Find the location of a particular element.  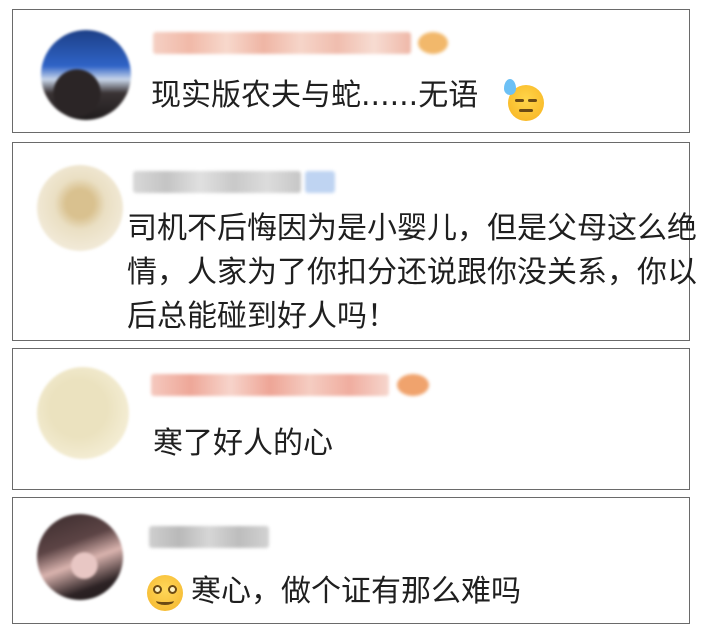

comment-text: 现实版农夫与蛇......无语 is located at coordinates (315, 95).